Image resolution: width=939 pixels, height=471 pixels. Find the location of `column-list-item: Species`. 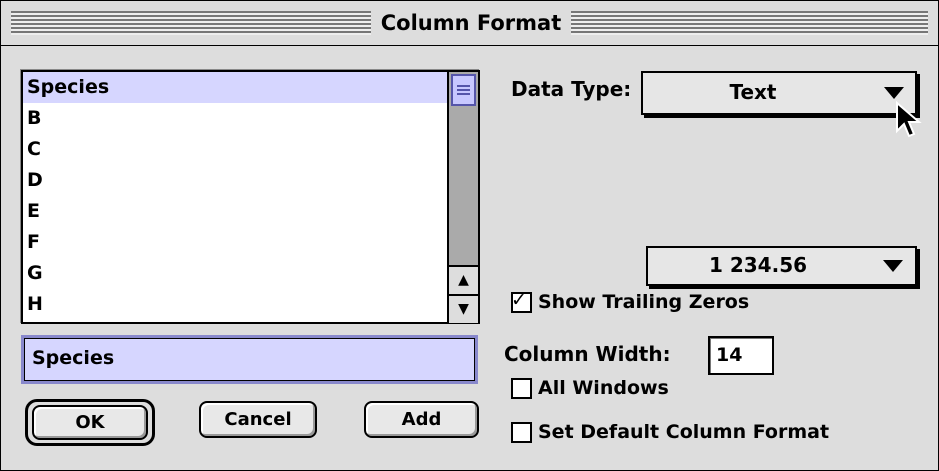

column-list-item: Species is located at coordinates (235, 87).